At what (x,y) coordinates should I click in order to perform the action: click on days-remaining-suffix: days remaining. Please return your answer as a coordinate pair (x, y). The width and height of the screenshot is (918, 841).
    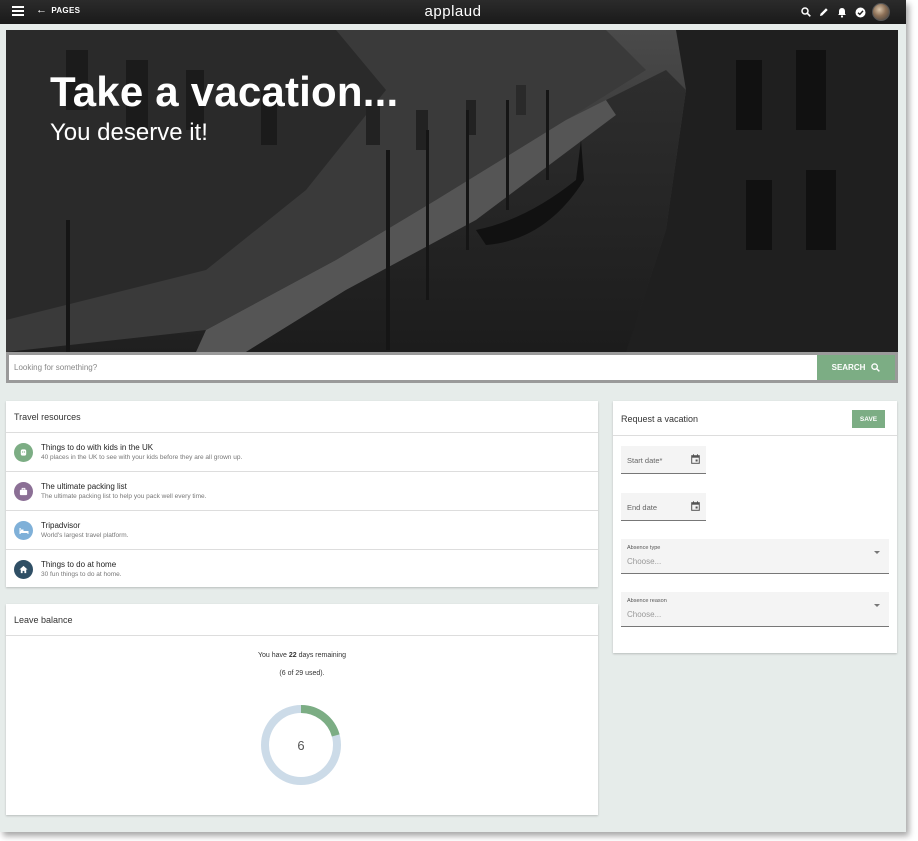
    Looking at the image, I should click on (321, 655).